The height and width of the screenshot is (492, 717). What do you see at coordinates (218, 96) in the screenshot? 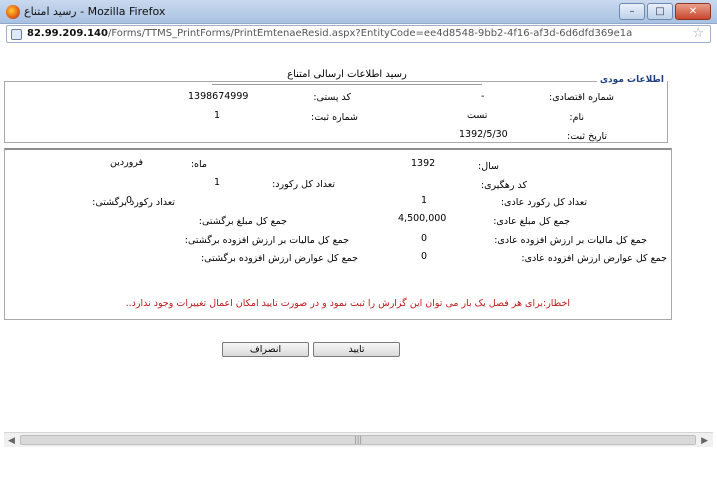
I see `postal-code-value: 1398674999` at bounding box center [218, 96].